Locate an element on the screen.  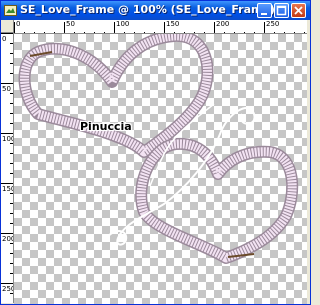
v-ruler-label: 150 is located at coordinates (7, 189).